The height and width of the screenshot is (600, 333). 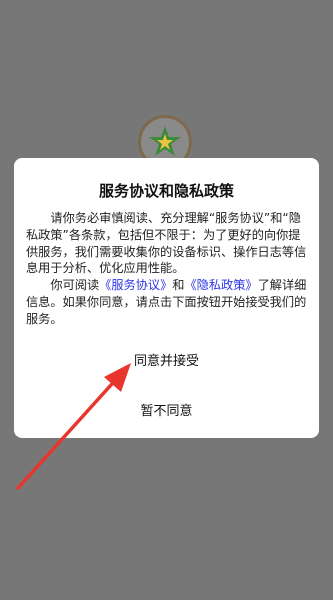 What do you see at coordinates (178, 285) in the screenshot?
I see `para2-and: 和` at bounding box center [178, 285].